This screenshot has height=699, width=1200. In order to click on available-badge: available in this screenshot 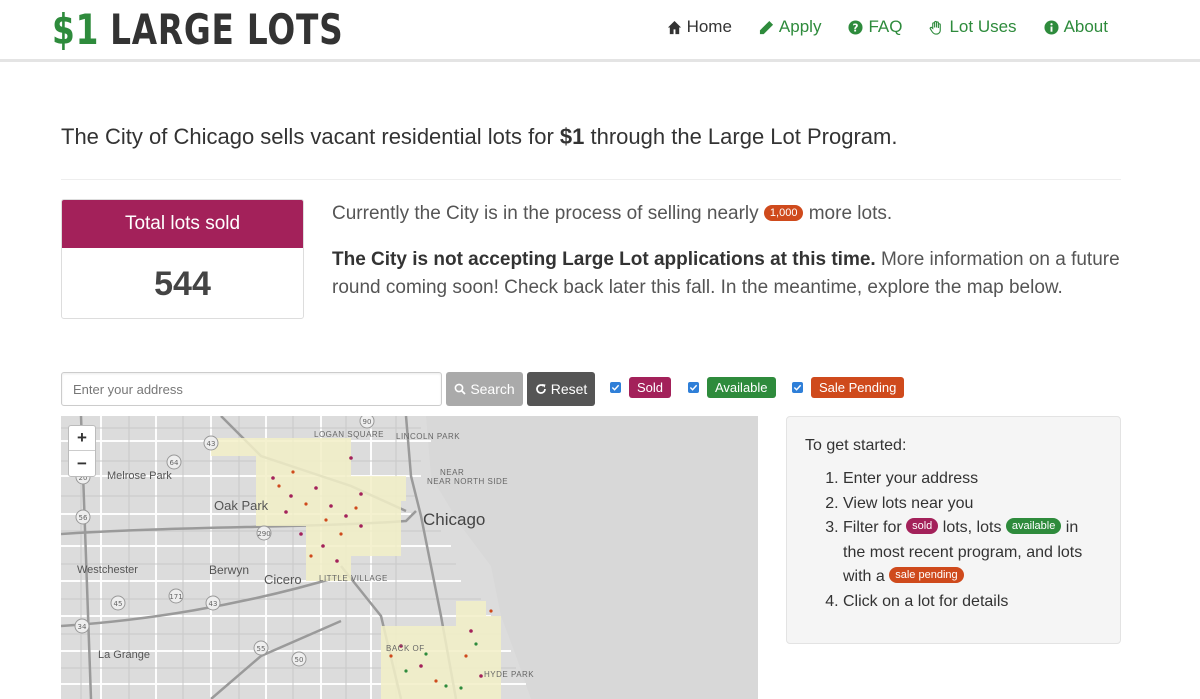, I will do `click(1033, 526)`.